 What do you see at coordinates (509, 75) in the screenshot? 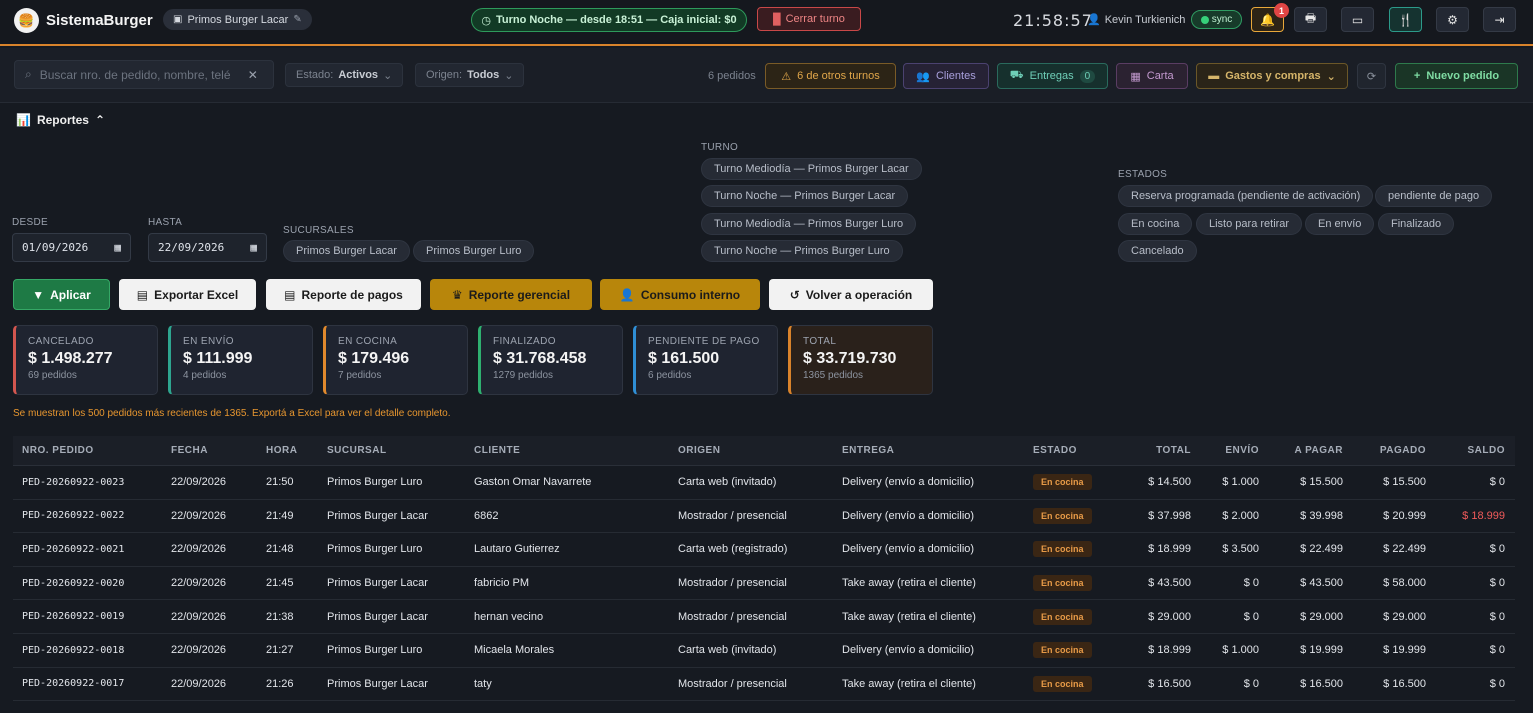
I see `chevron-down-icon: ⌄` at bounding box center [509, 75].